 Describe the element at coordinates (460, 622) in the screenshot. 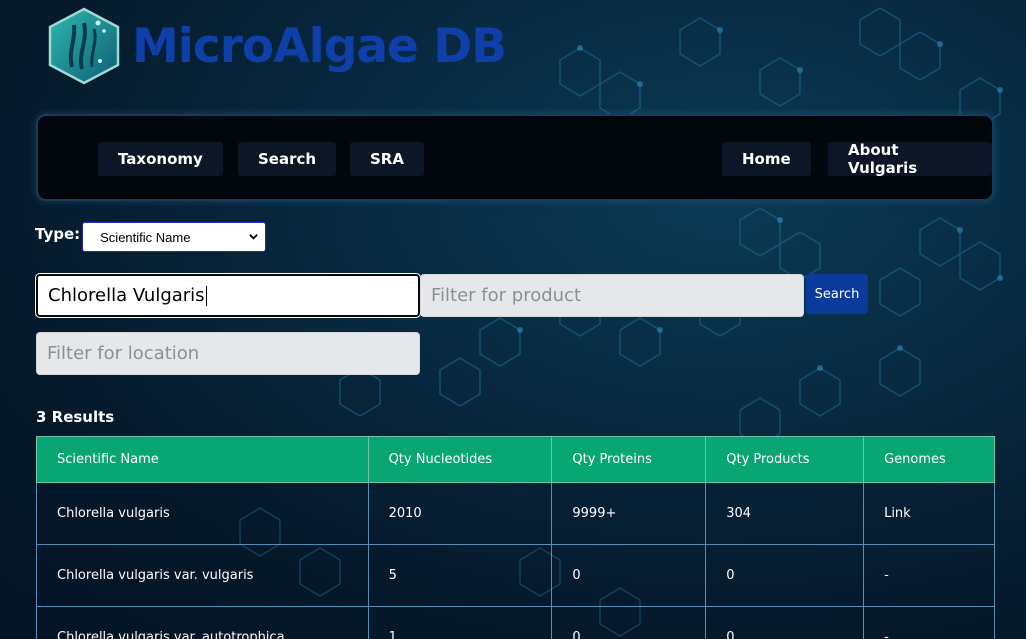

I see `cell-qty-nucleotides: 1` at that location.